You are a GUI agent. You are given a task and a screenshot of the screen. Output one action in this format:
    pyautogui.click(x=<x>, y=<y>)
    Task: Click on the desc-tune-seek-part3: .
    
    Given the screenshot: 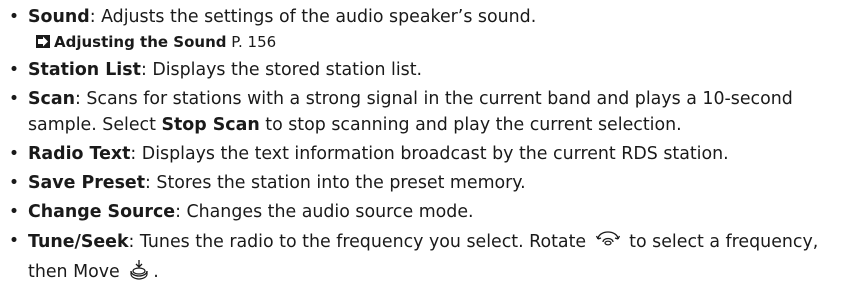 What is the action you would take?
    pyautogui.click(x=156, y=272)
    